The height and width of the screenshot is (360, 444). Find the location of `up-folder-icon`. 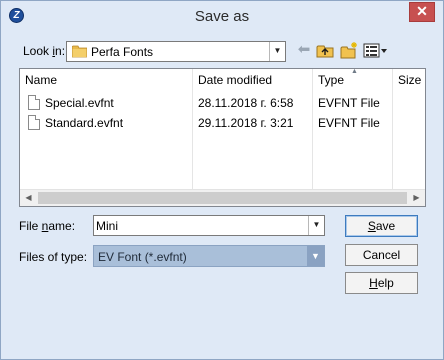

up-folder-icon is located at coordinates (325, 51).